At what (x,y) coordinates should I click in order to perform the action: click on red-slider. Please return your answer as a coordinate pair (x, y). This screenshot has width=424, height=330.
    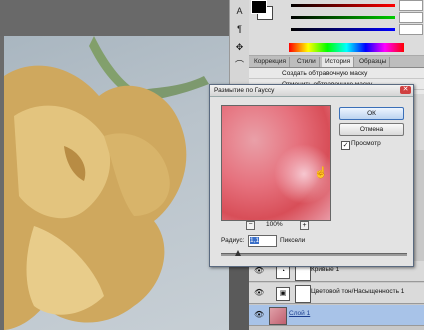
    Looking at the image, I should click on (351, 5).